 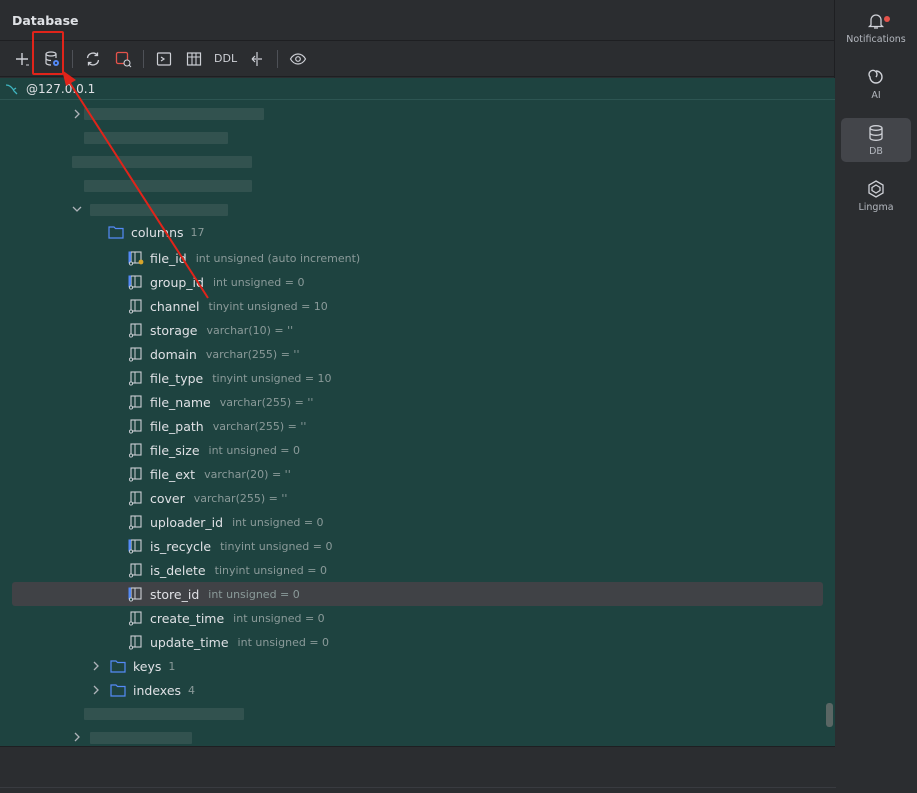 I want to click on chevron-down-icon, so click(x=77, y=209).